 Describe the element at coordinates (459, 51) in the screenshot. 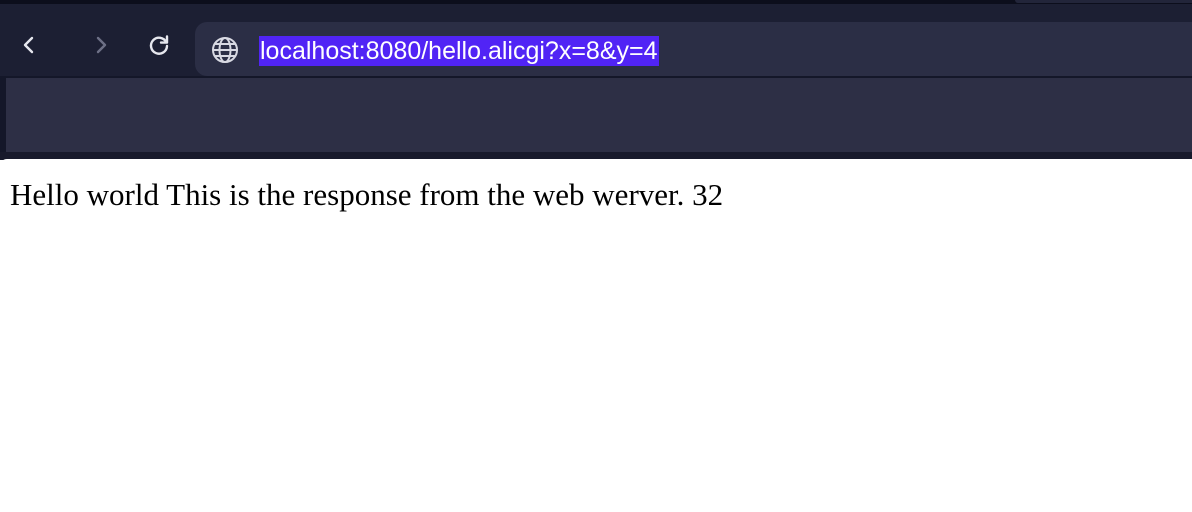

I see `url-text: localhost:8080/hello.alicgi?x=8&y=4` at that location.